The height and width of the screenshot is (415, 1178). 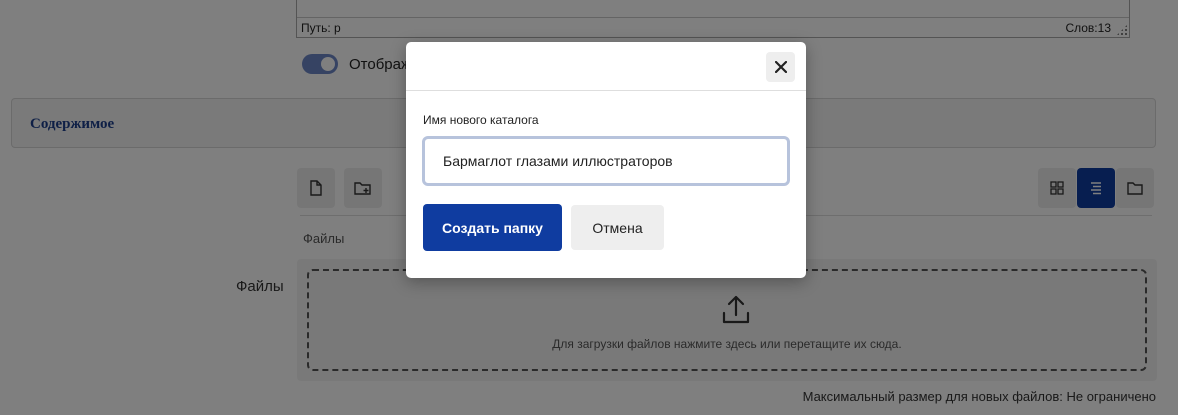 What do you see at coordinates (606, 66) in the screenshot?
I see `dialog-header` at bounding box center [606, 66].